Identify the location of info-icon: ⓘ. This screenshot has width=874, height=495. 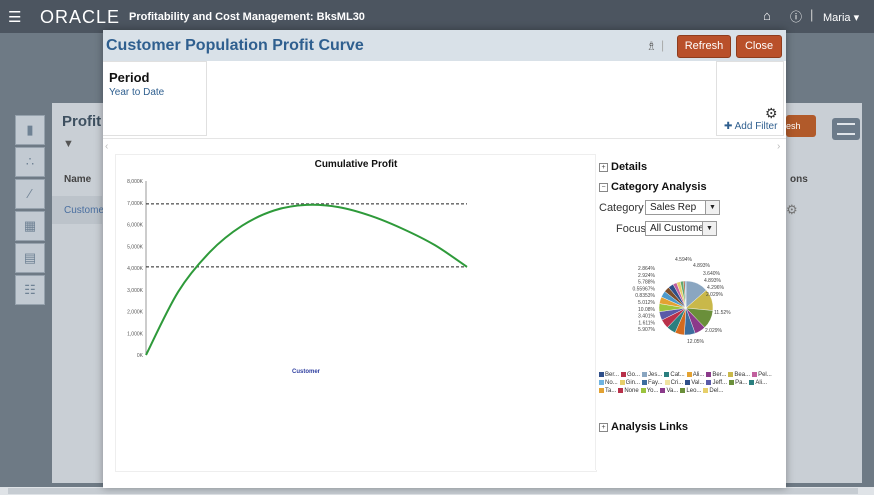
(796, 16).